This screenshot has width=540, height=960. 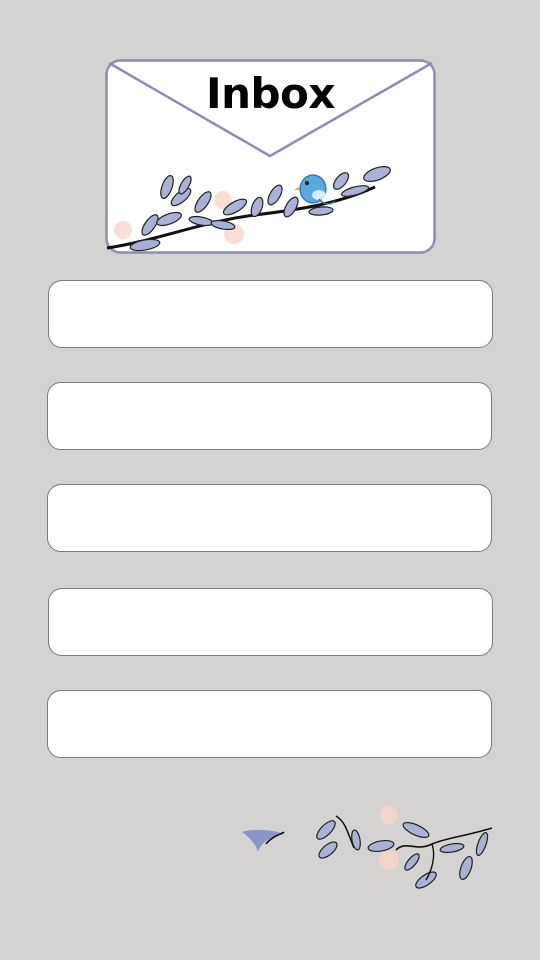 What do you see at coordinates (270, 156) in the screenshot?
I see `inbox-envelope: Inbox` at bounding box center [270, 156].